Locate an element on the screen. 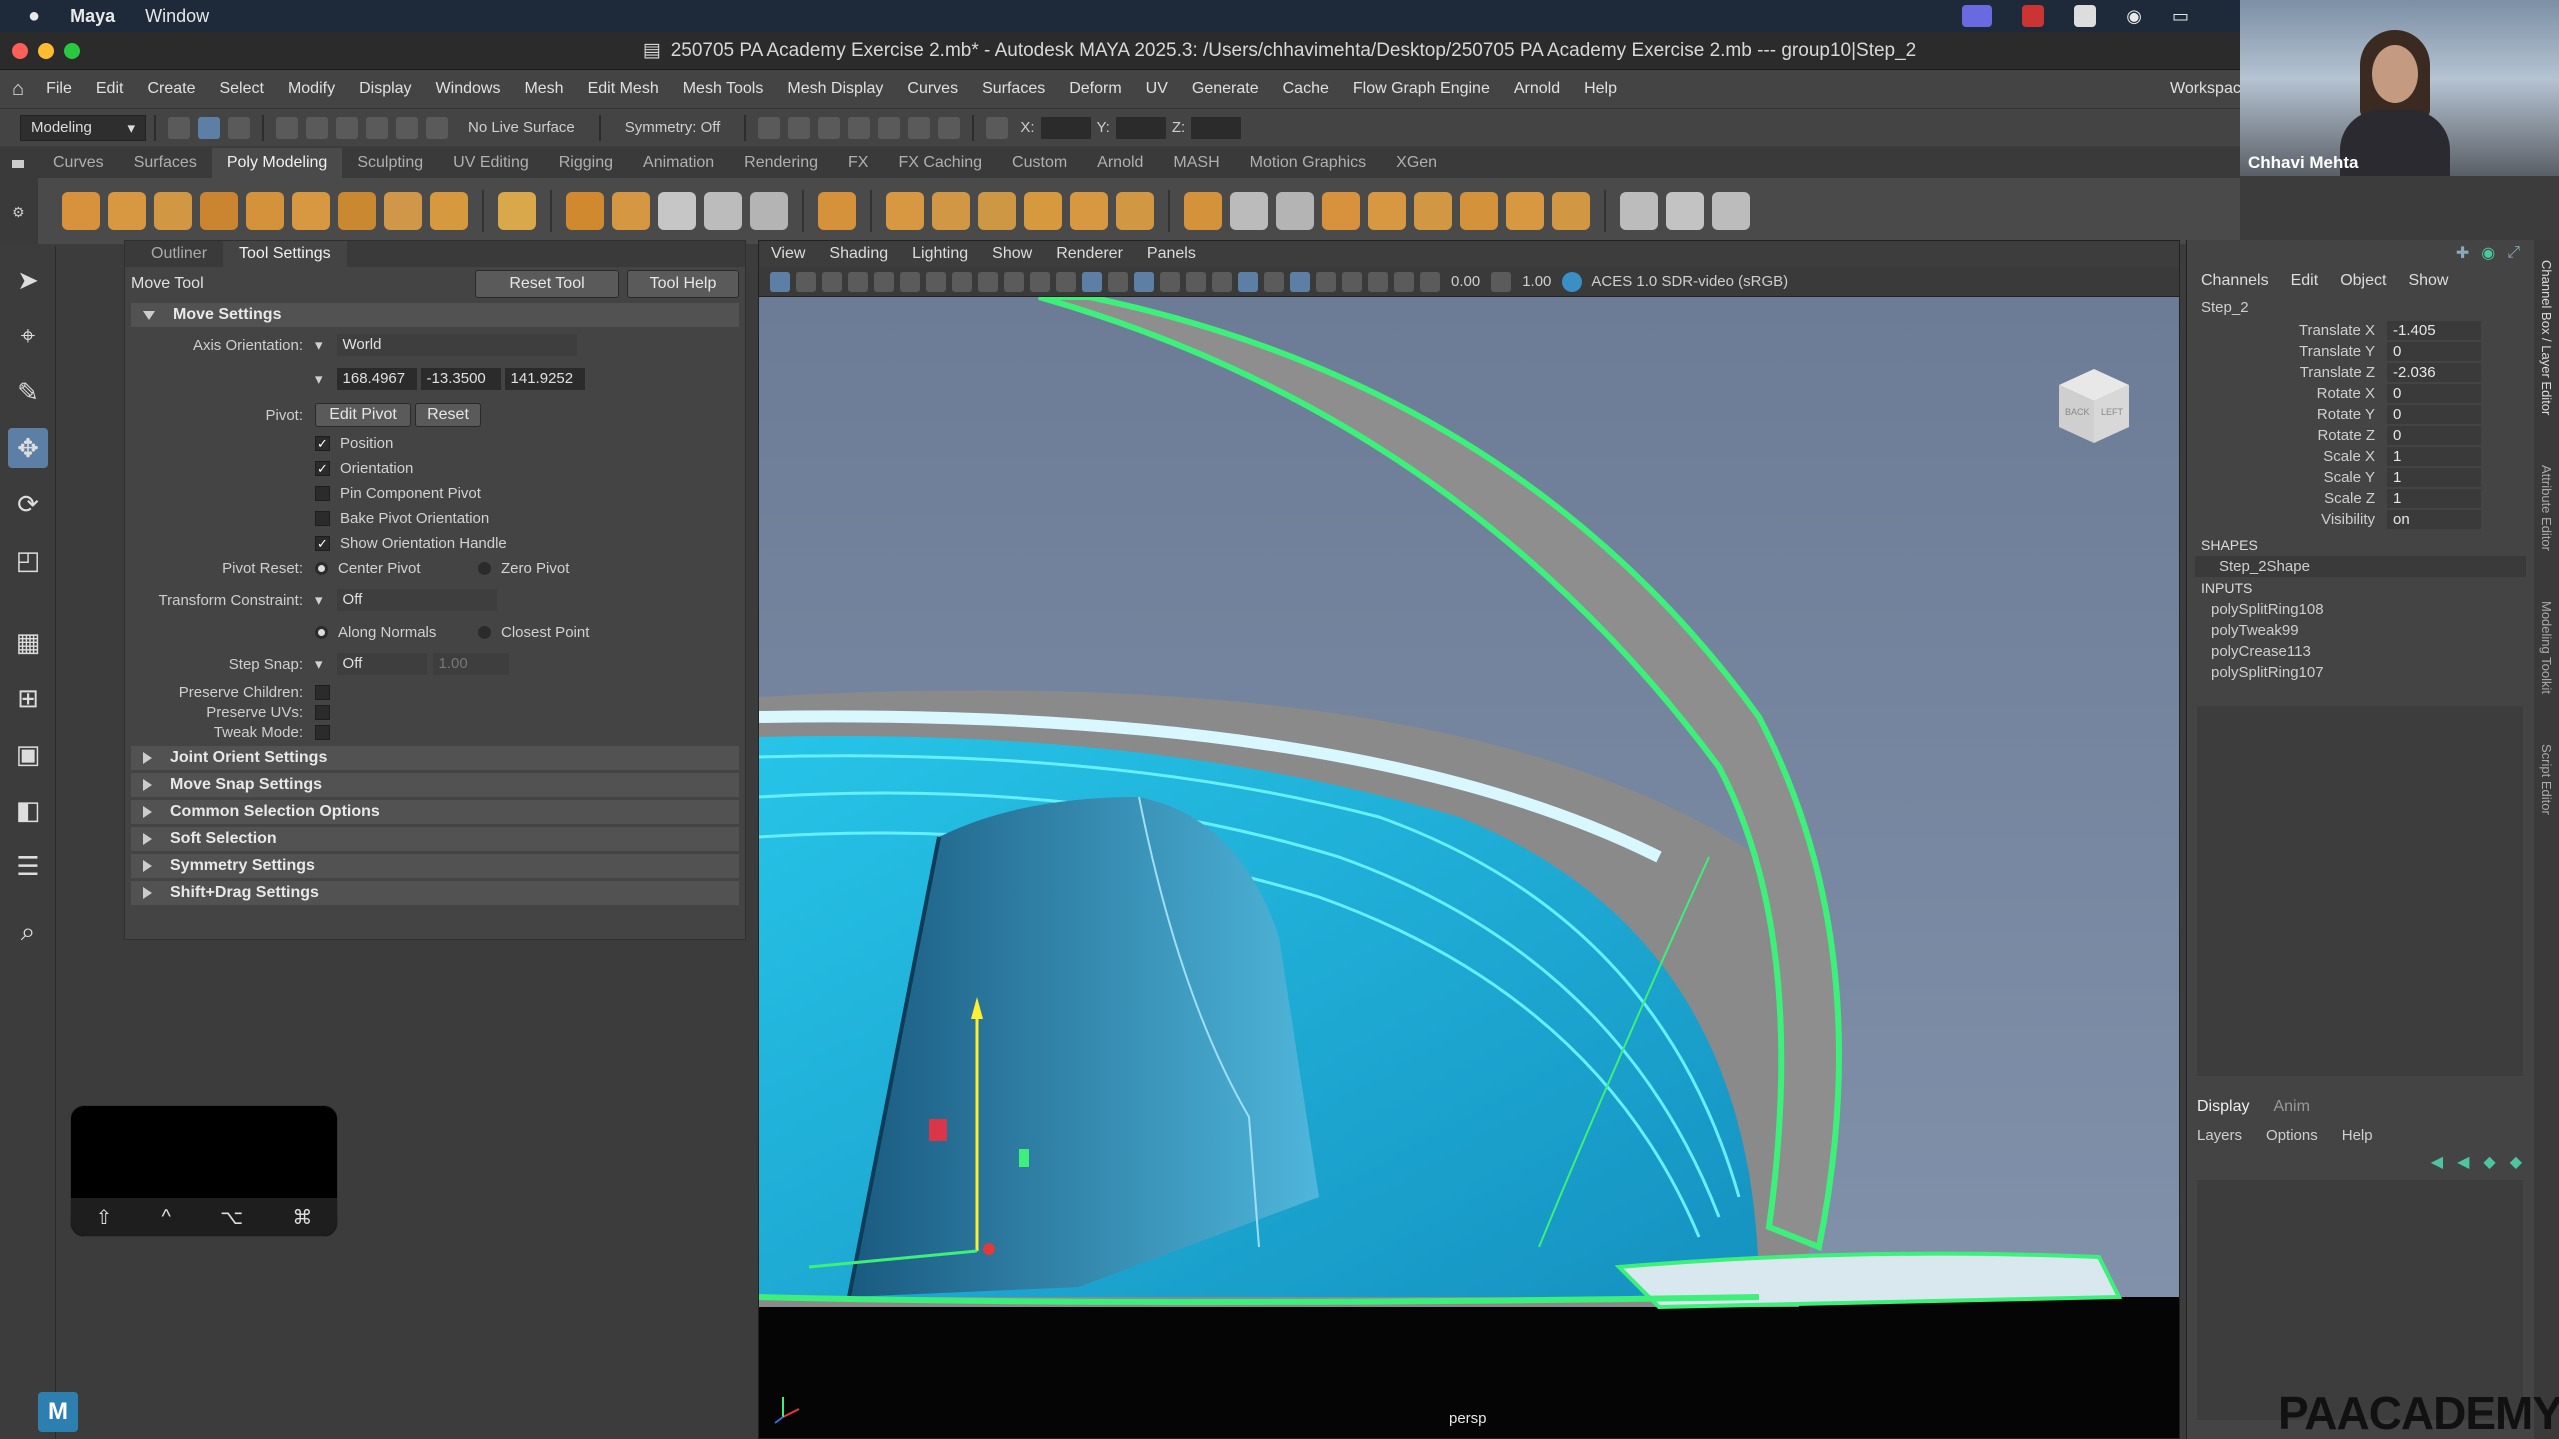 This screenshot has width=2559, height=1439. shelf-tab-curves: Curves is located at coordinates (78, 163).